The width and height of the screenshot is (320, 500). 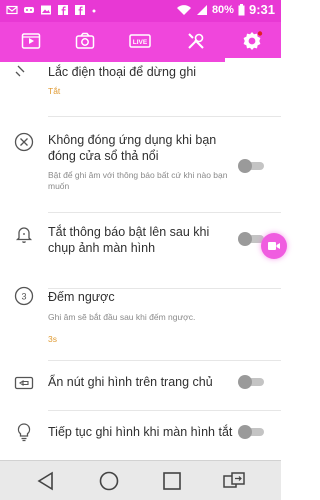 I want to click on setting-value: Tắt, so click(x=54, y=91).